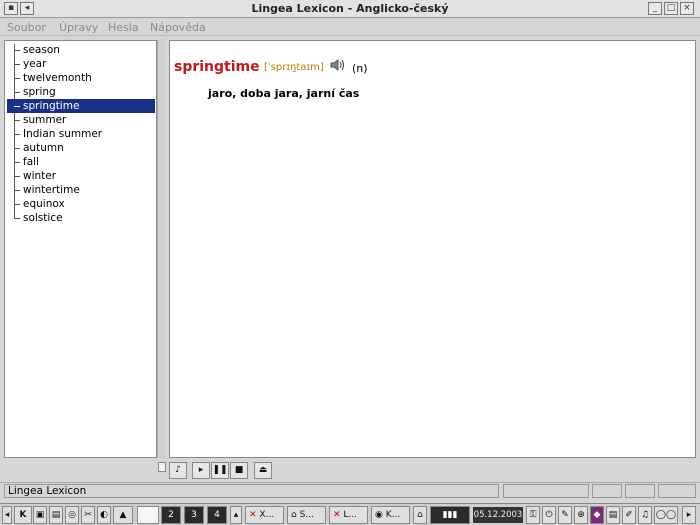 The image size is (700, 525). Describe the element at coordinates (171, 515) in the screenshot. I see `desktop-2-button: 2` at that location.